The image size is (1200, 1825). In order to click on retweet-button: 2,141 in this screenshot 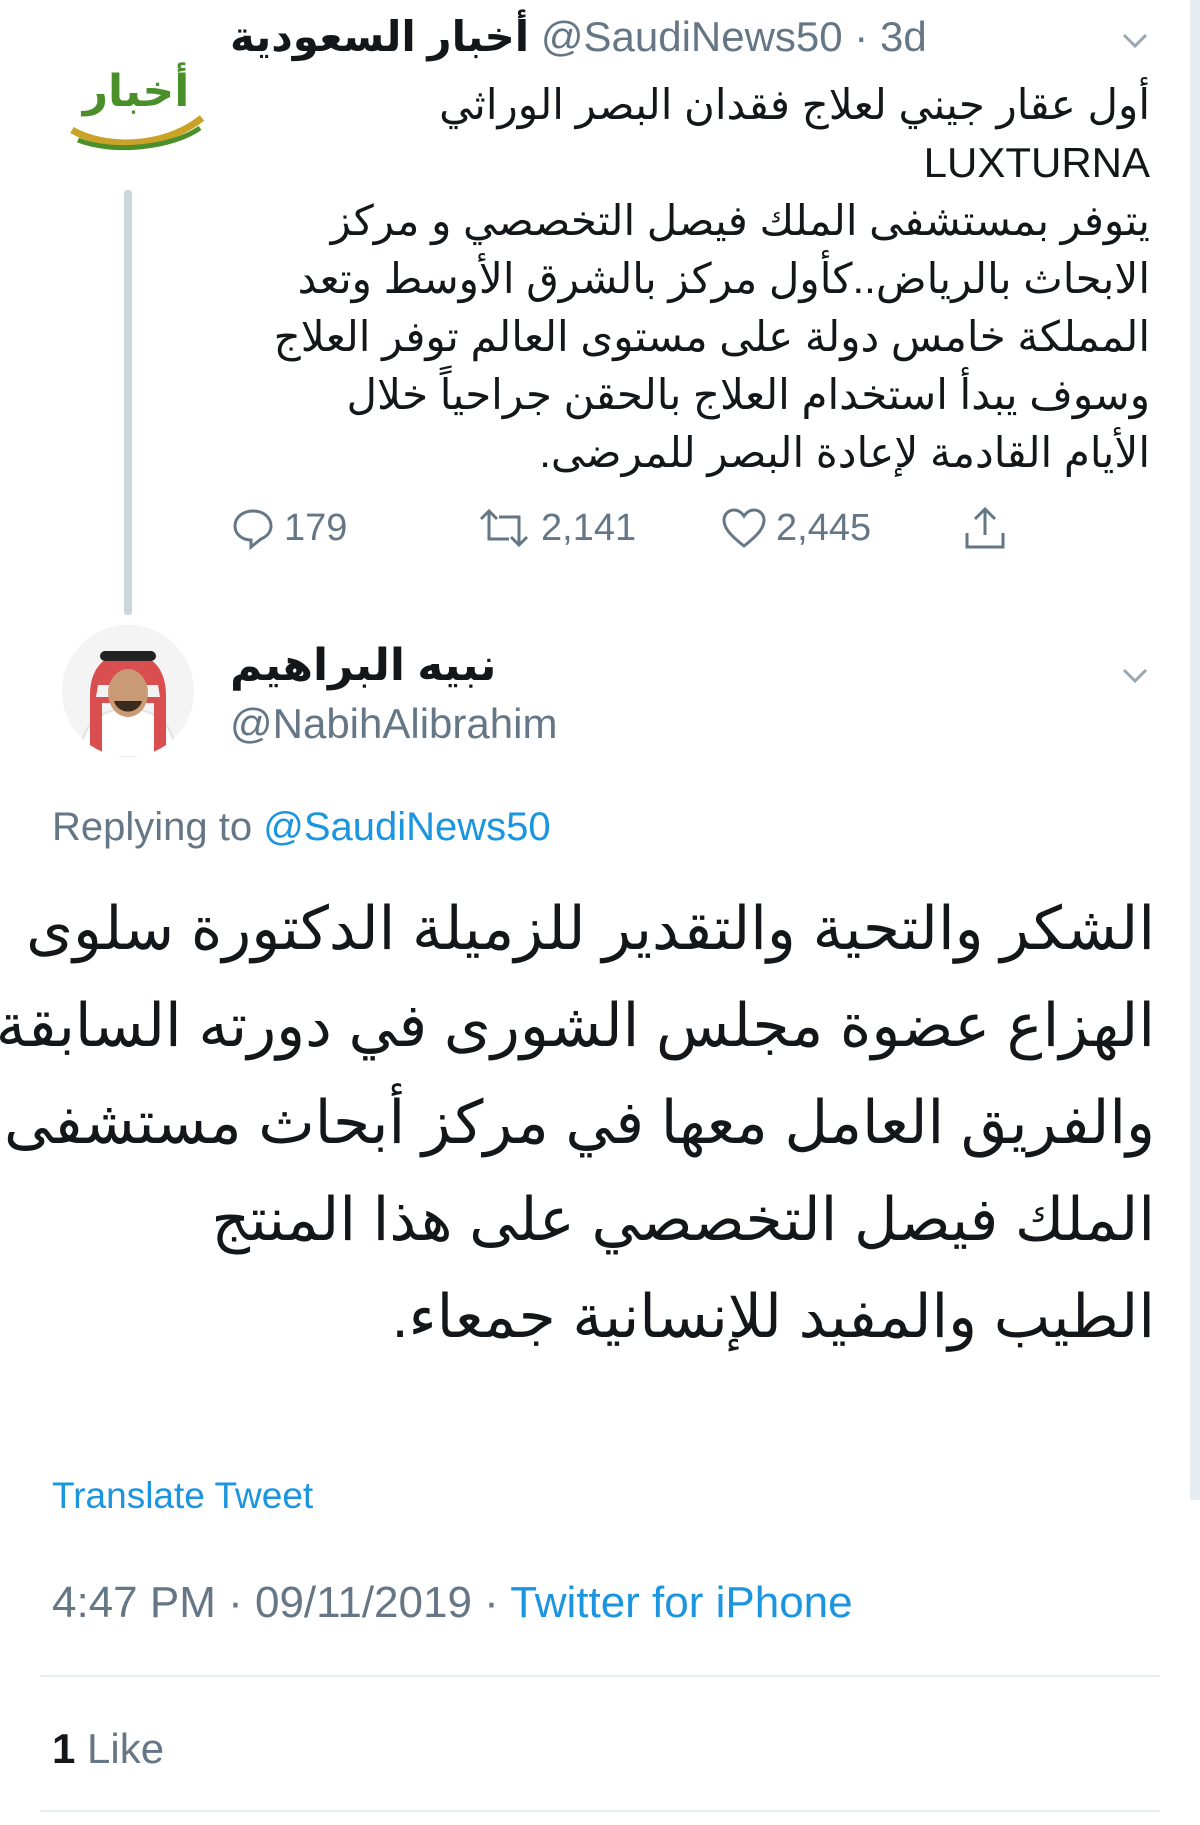, I will do `click(555, 528)`.